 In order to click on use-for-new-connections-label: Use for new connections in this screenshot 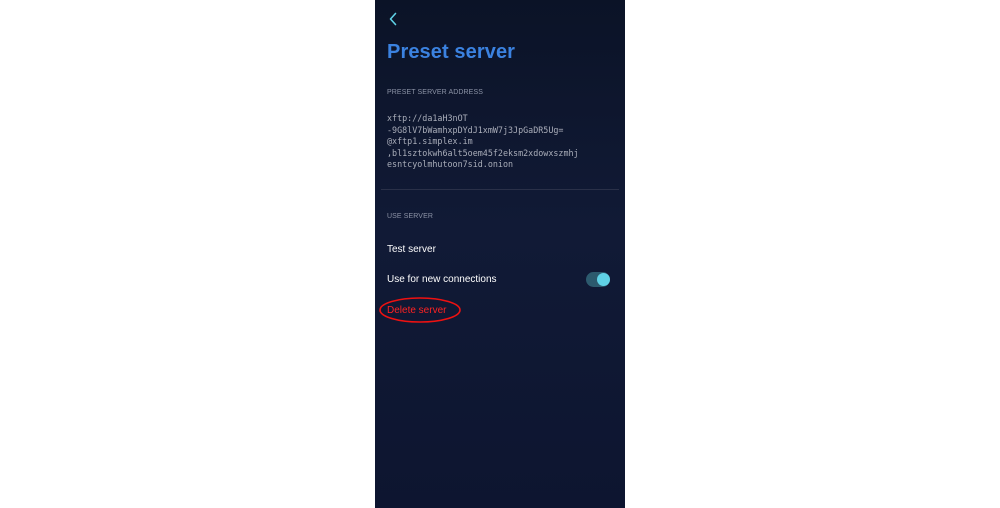, I will do `click(442, 279)`.